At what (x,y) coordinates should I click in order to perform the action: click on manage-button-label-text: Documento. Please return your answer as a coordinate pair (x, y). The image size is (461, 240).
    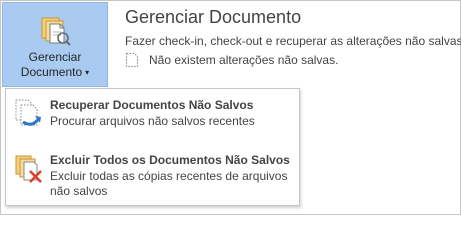
    Looking at the image, I should click on (51, 72).